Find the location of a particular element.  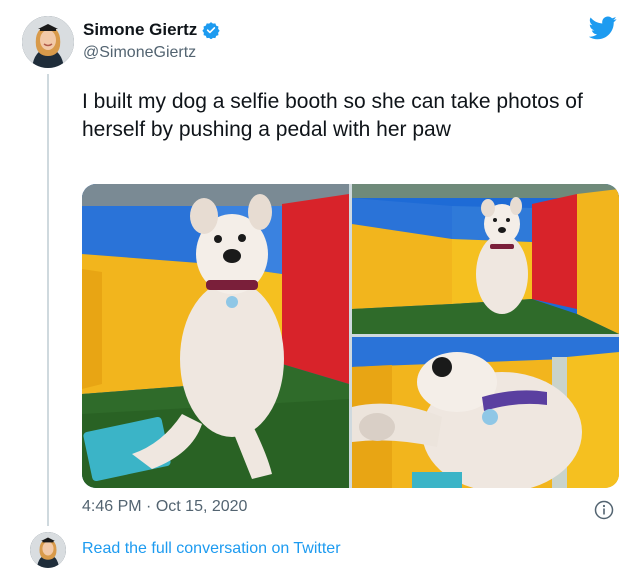

author-handle: @SimoneGiertz is located at coordinates (139, 53).